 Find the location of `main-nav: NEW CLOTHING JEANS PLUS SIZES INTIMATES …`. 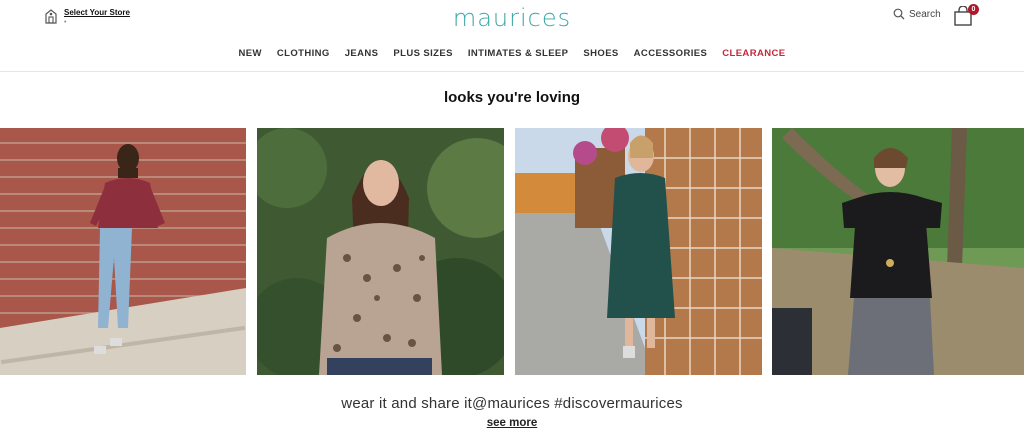

main-nav: NEW CLOTHING JEANS PLUS SIZES INTIMATES … is located at coordinates (512, 53).